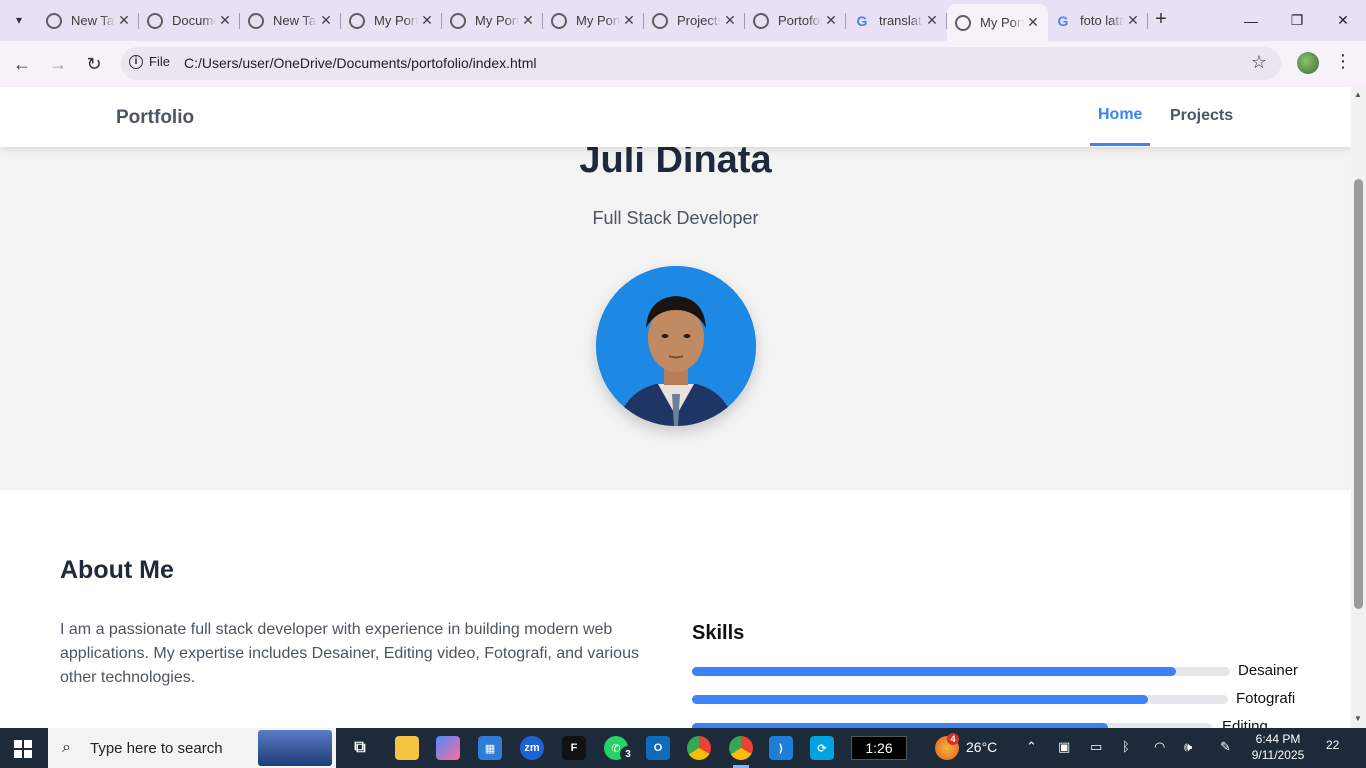  I want to click on sync-app-icon: ⟳, so click(822, 748).